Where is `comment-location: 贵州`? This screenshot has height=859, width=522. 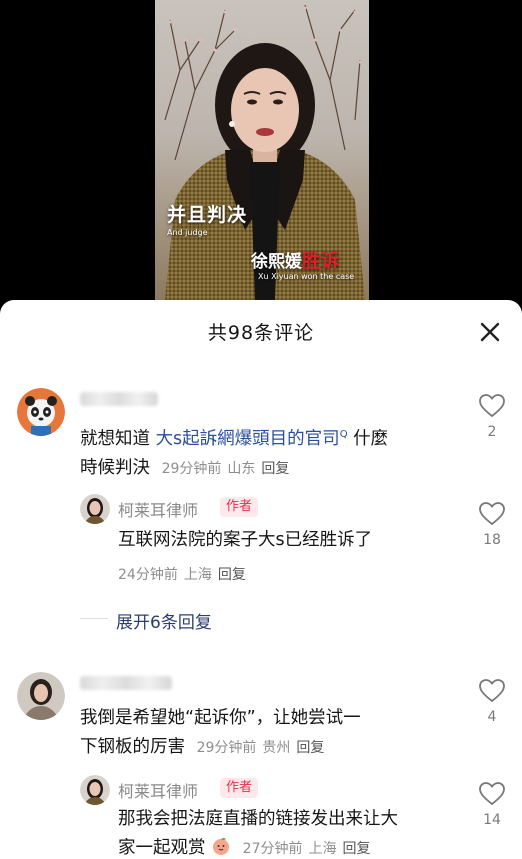
comment-location: 贵州 is located at coordinates (276, 748).